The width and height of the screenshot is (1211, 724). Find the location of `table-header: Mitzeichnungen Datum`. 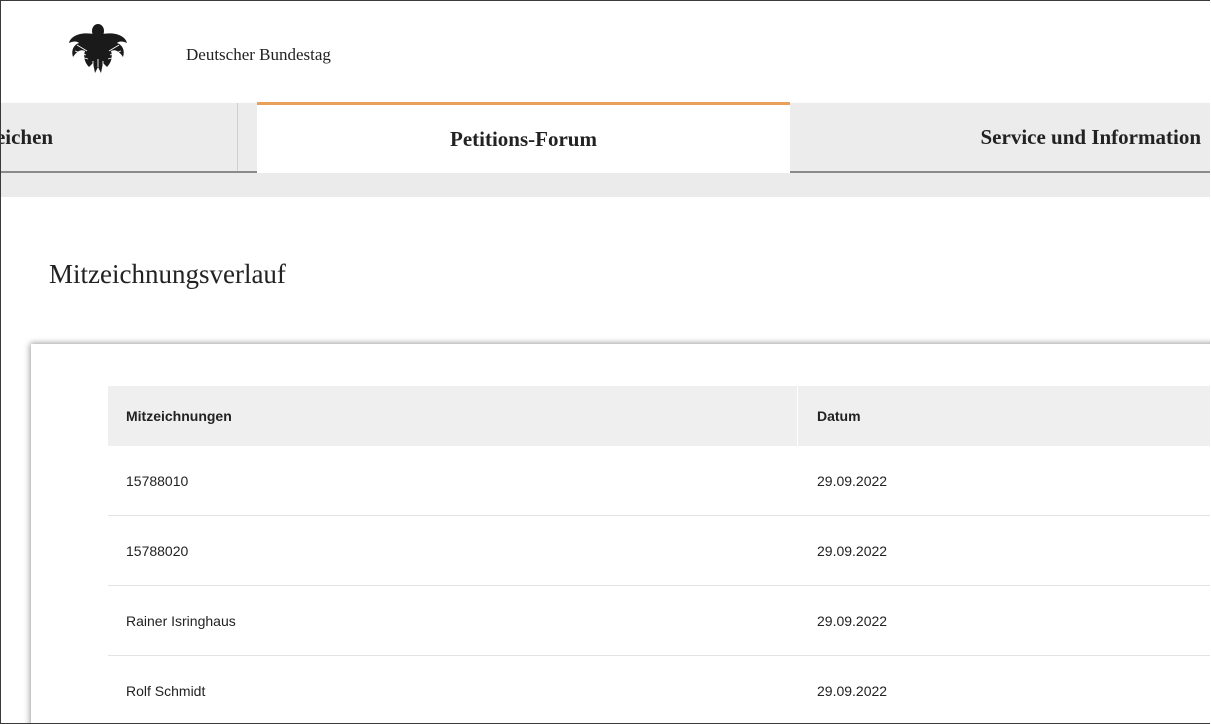

table-header: Mitzeichnungen Datum is located at coordinates (659, 416).